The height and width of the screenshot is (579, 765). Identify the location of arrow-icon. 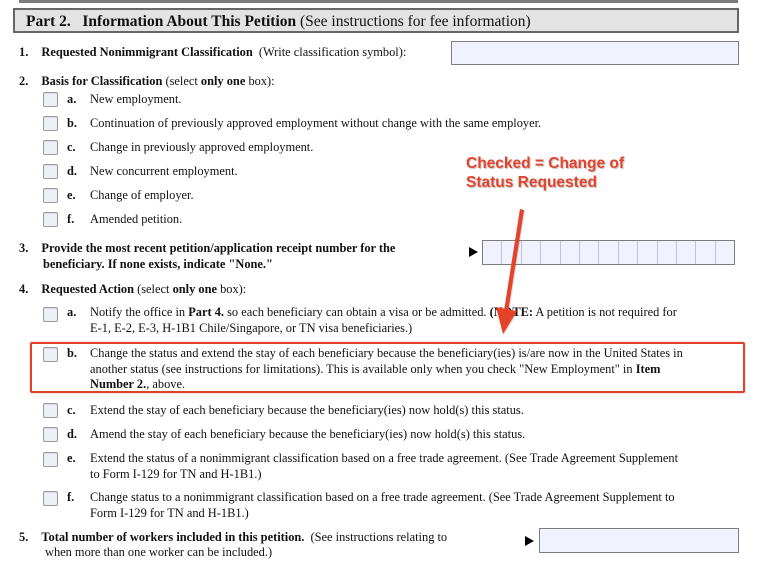
(510, 271).